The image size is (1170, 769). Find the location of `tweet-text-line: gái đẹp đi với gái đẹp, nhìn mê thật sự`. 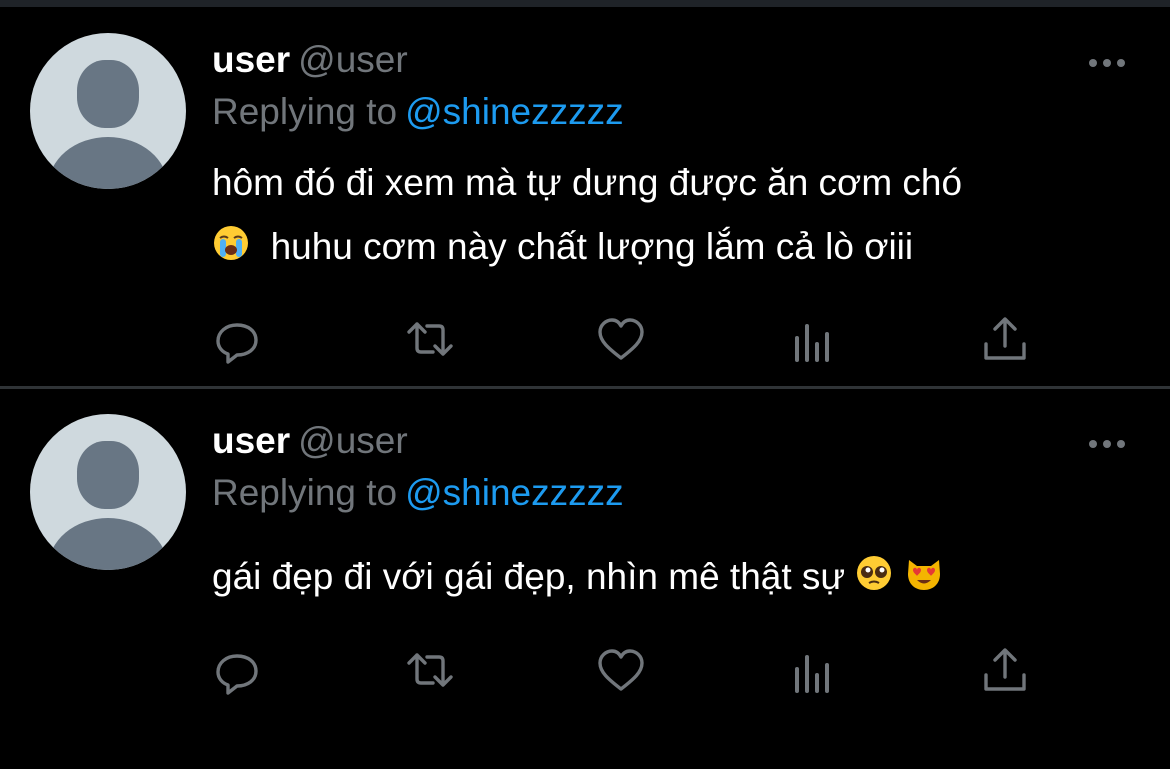

tweet-text-line: gái đẹp đi với gái đẹp, nhìn mê thật sự is located at coordinates (578, 578).